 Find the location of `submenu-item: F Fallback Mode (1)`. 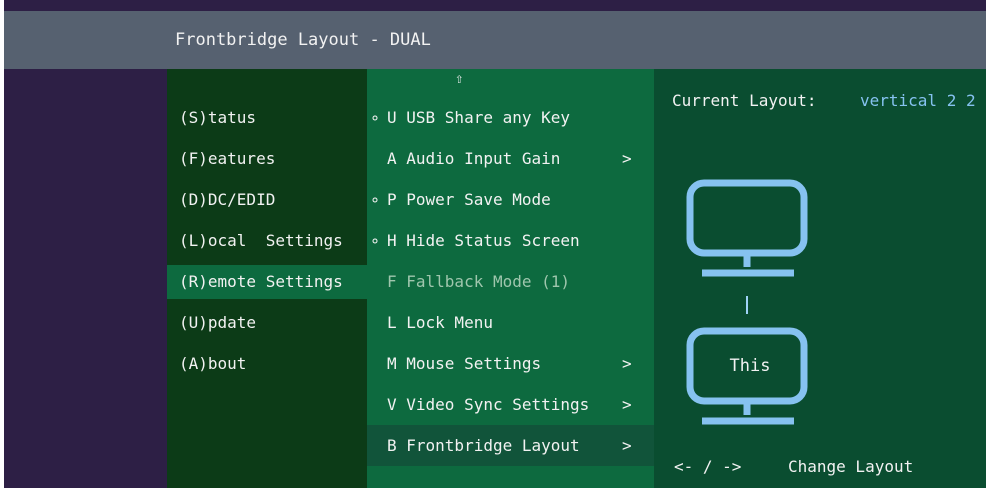

submenu-item: F Fallback Mode (1) is located at coordinates (510, 281).